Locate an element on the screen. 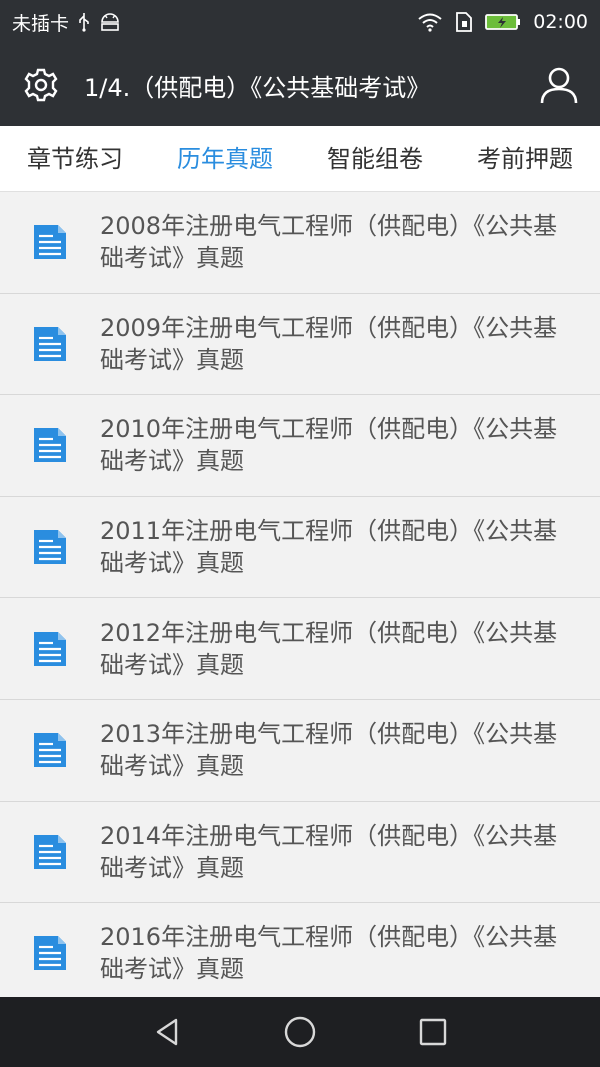 This screenshot has height=1067, width=600. tab-past-exams: 历年真题 is located at coordinates (225, 159).